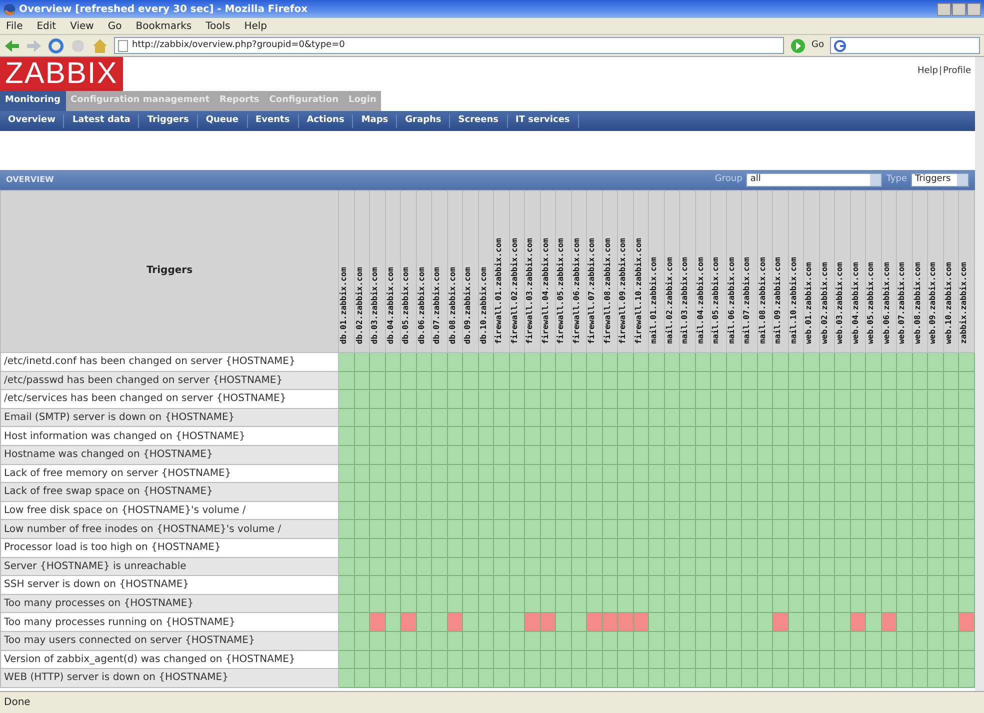 Image resolution: width=984 pixels, height=713 pixels. Describe the element at coordinates (545, 291) in the screenshot. I see `host-column-header: firewall.04.zabbix.com` at that location.